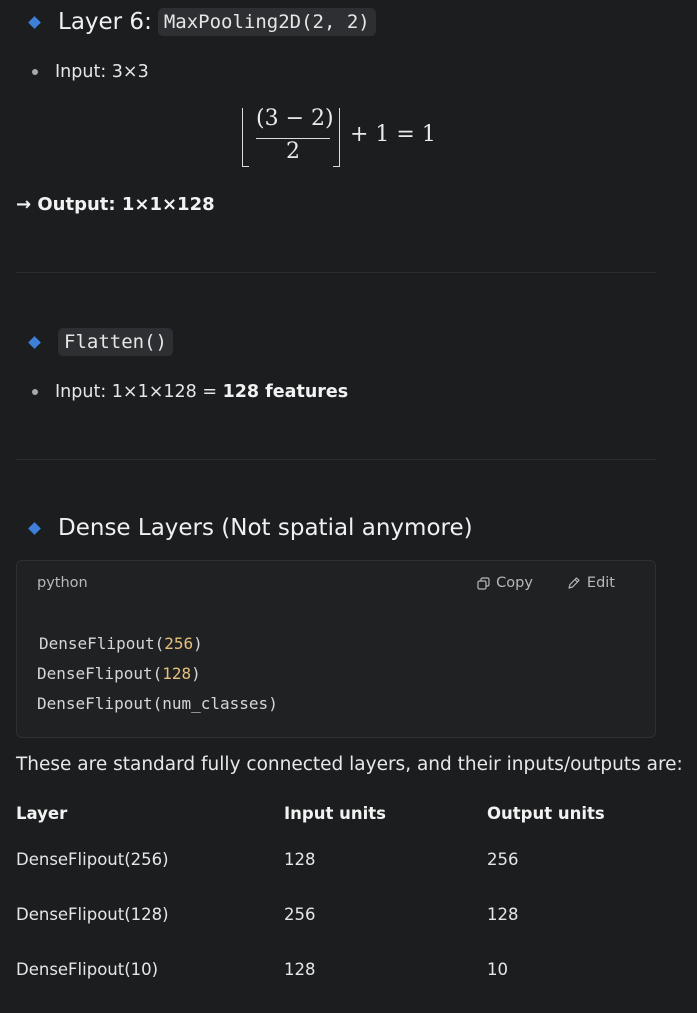 The image size is (697, 1013). Describe the element at coordinates (245, 137) in the screenshot. I see `left-floor-bracket` at that location.